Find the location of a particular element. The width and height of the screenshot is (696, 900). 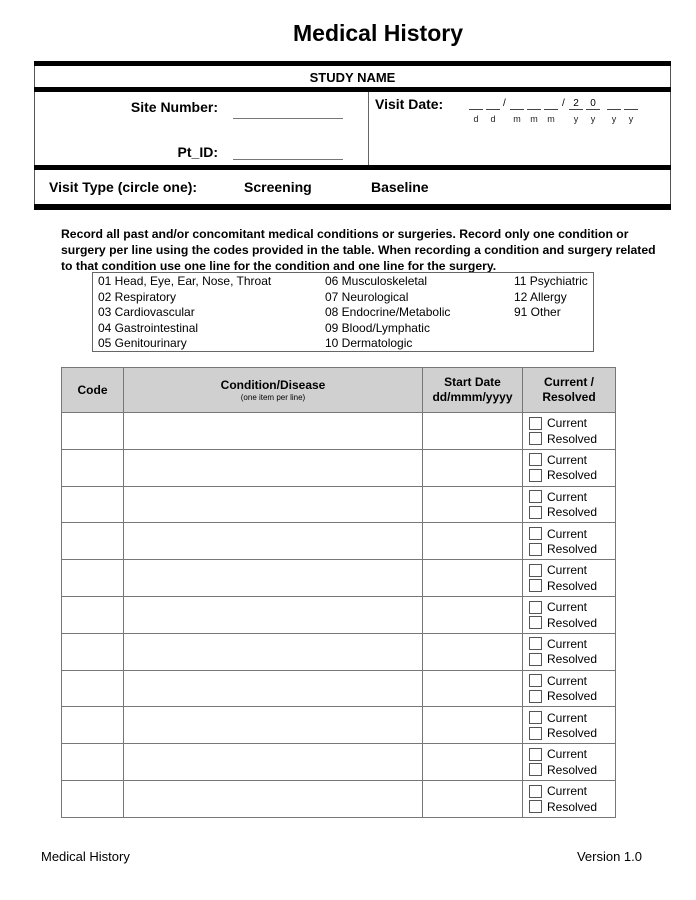

pt-id-field is located at coordinates (288, 159).